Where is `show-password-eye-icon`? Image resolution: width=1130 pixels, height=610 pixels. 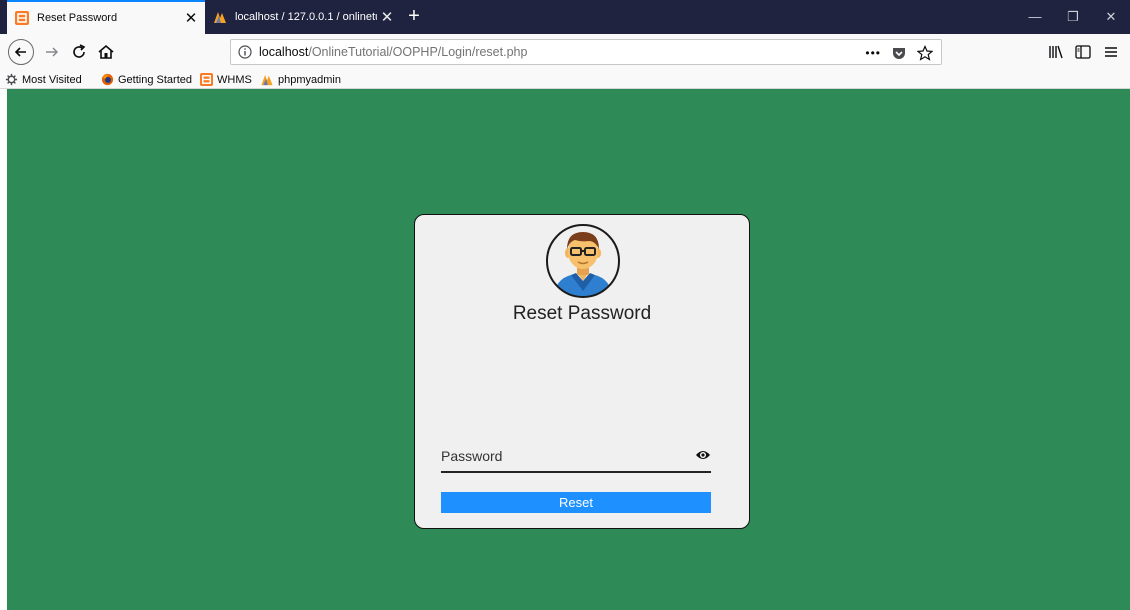 show-password-eye-icon is located at coordinates (703, 455).